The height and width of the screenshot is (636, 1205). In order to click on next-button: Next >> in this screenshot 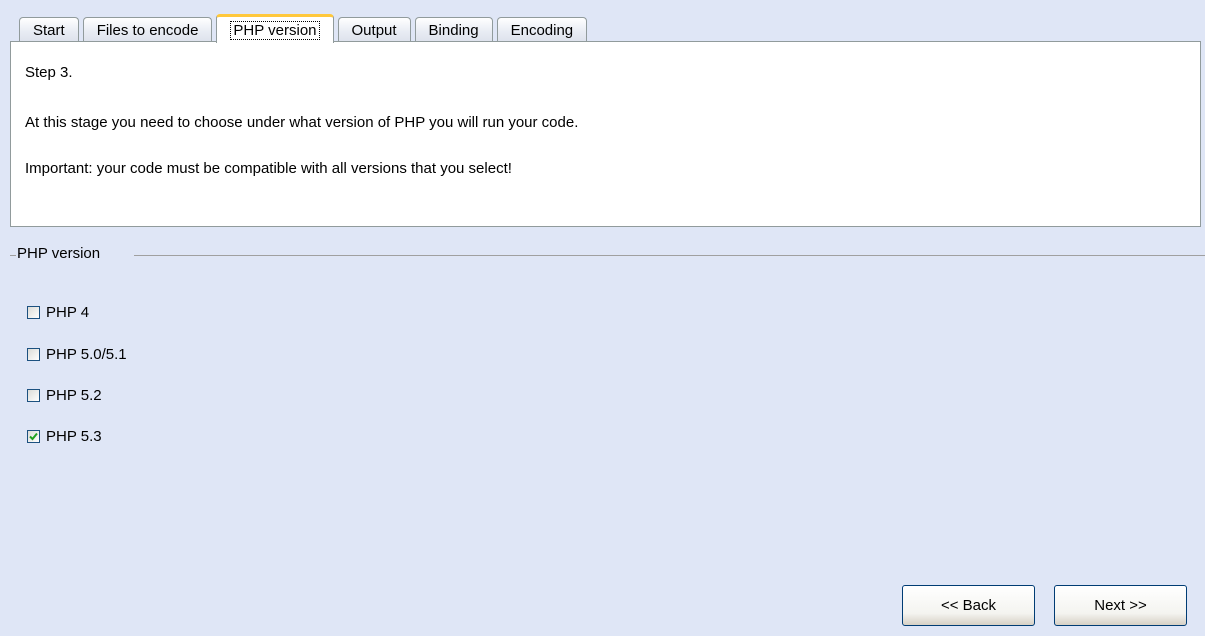, I will do `click(1120, 605)`.